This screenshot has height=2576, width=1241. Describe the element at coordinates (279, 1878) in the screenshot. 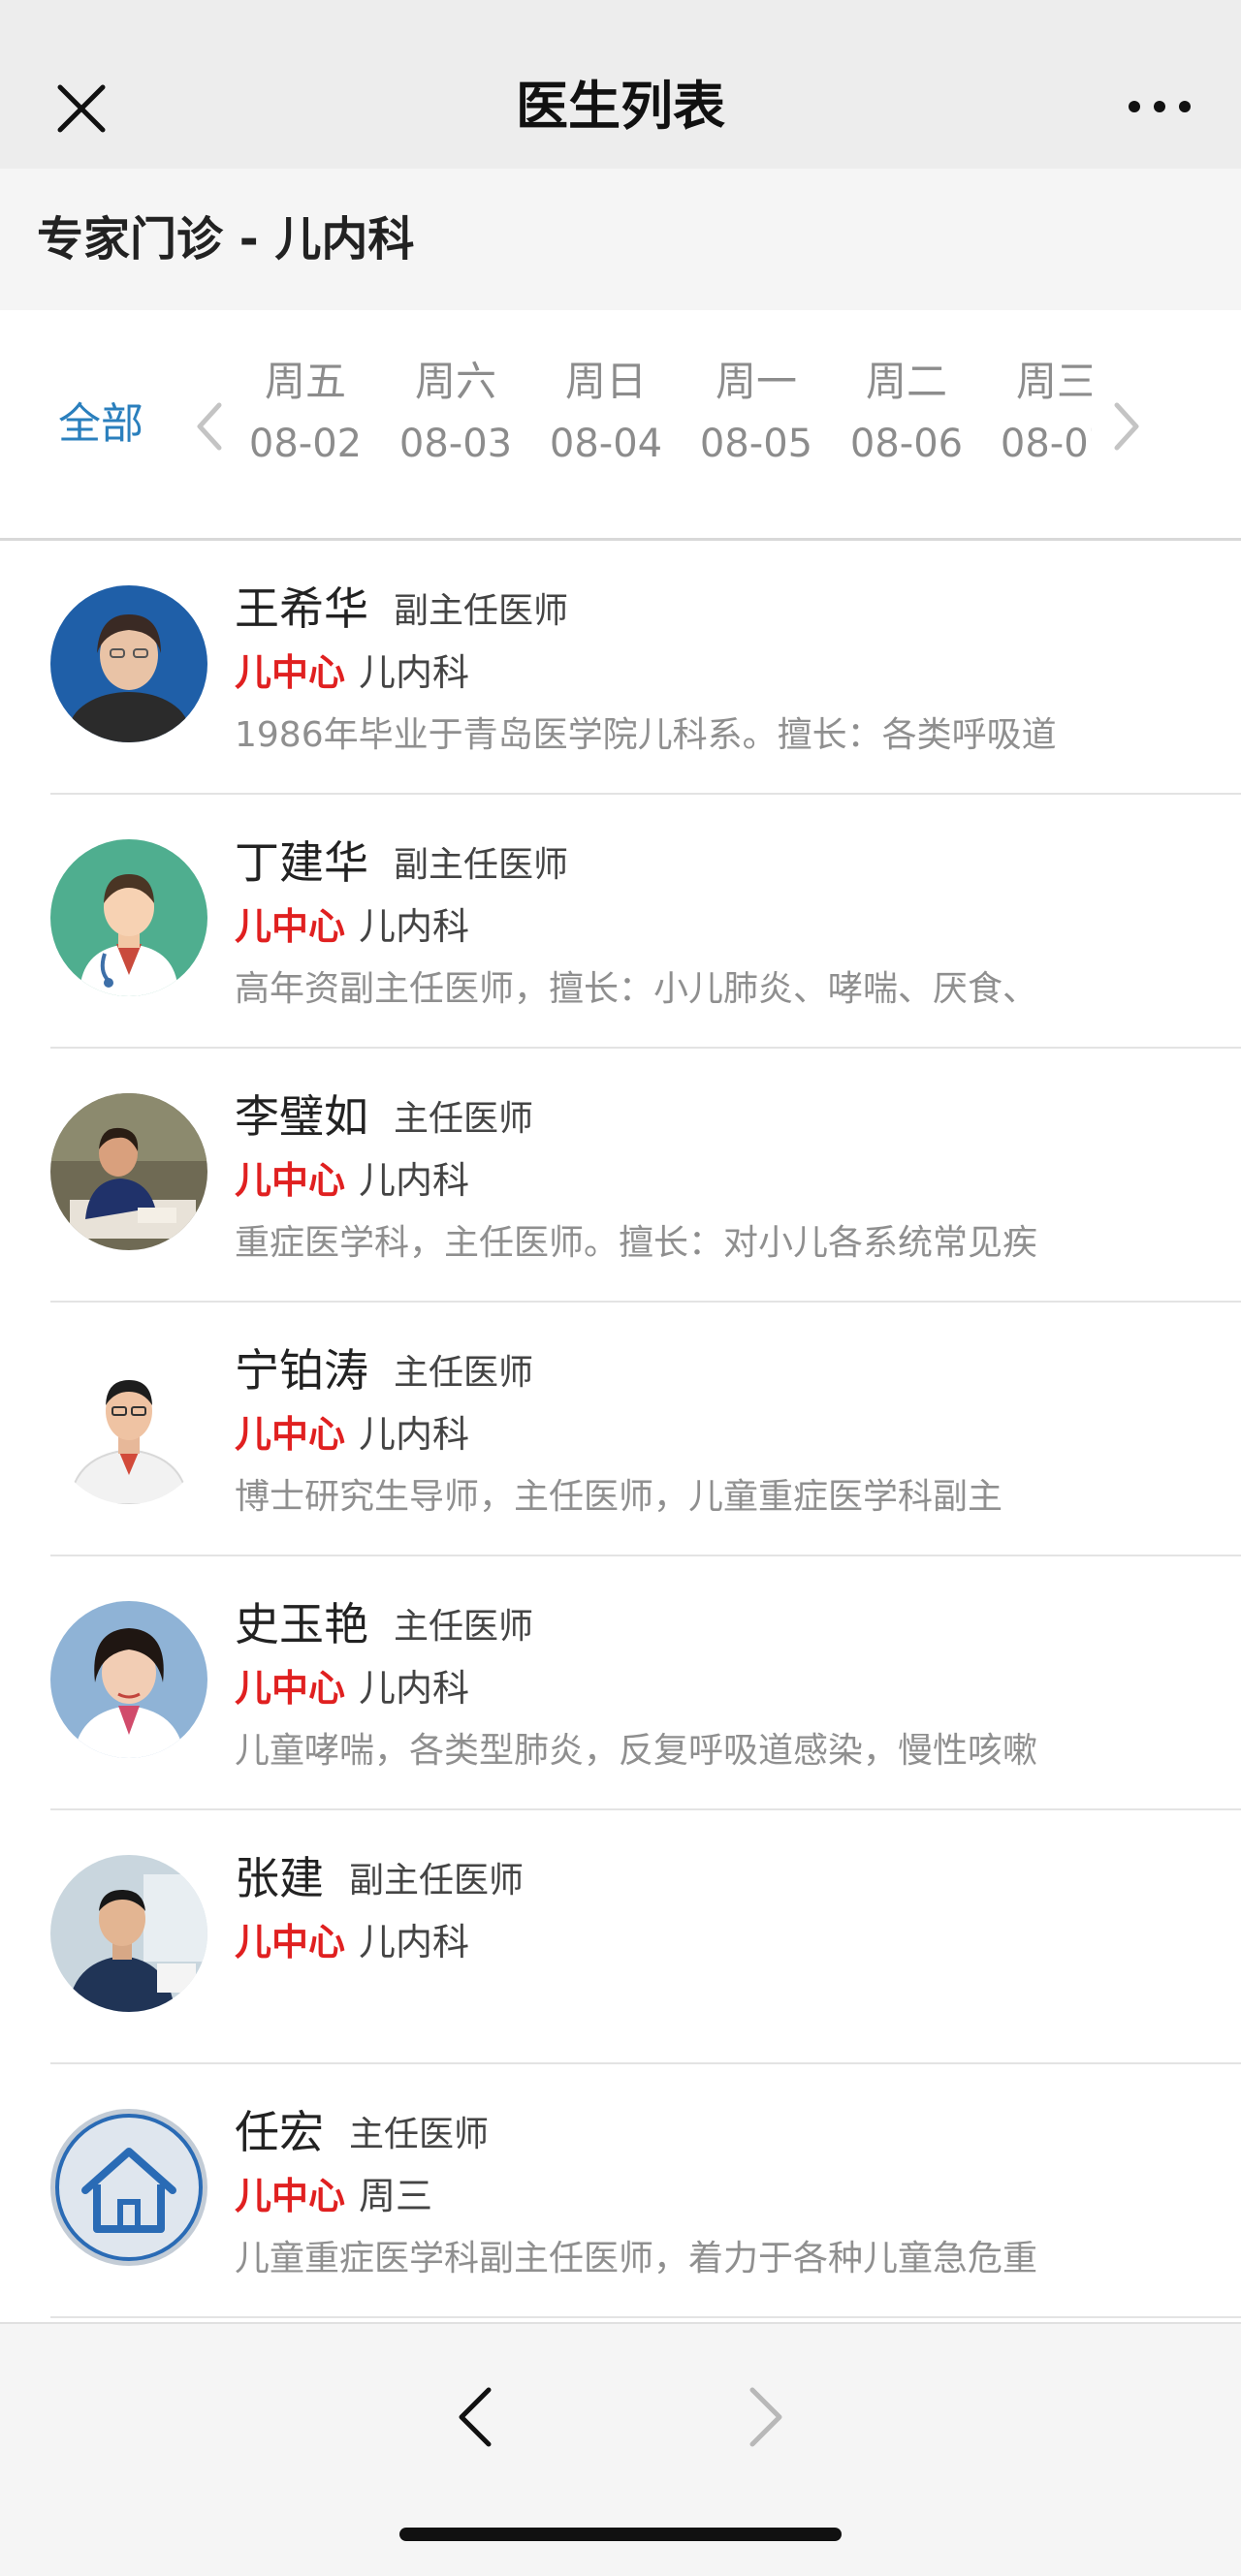

I see `doctor-name: 张建` at that location.